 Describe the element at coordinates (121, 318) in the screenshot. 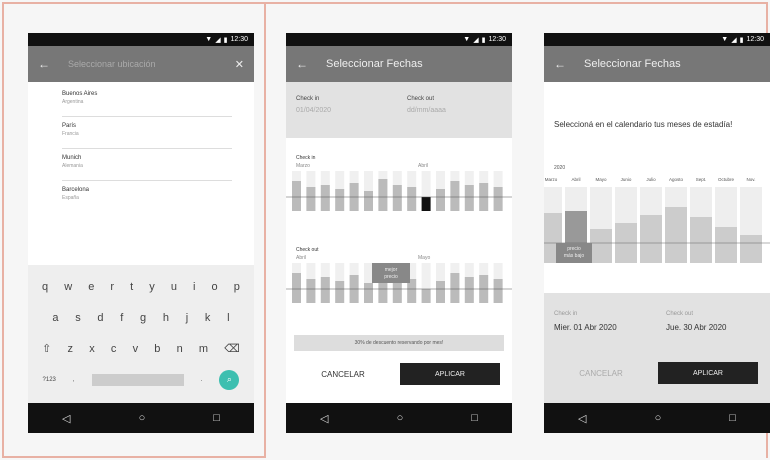

I see `key-f: f` at that location.